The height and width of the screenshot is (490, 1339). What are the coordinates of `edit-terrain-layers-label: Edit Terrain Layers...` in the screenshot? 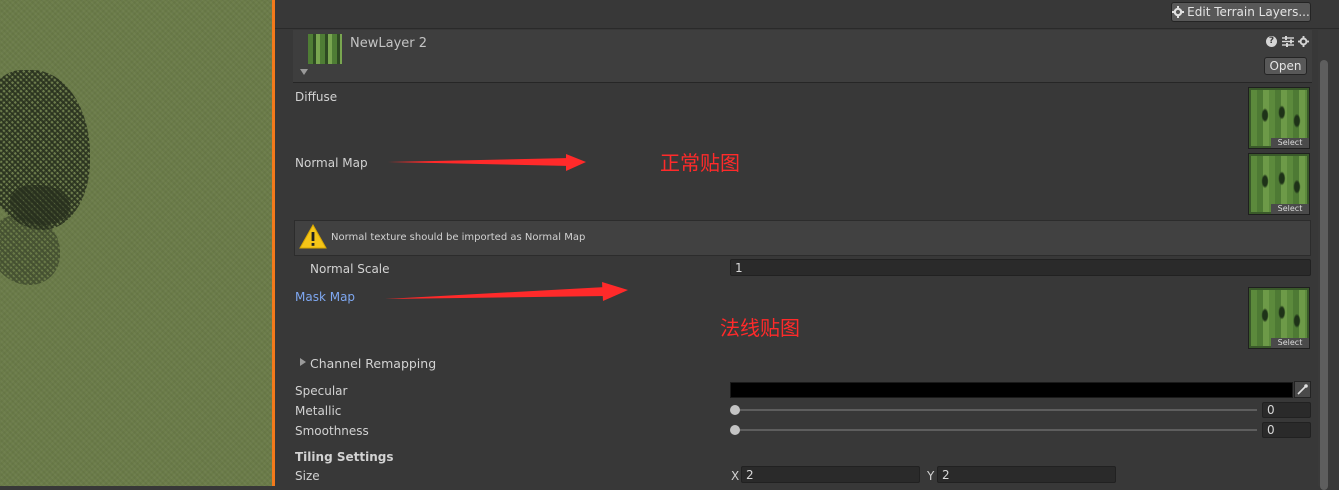 It's located at (1248, 12).